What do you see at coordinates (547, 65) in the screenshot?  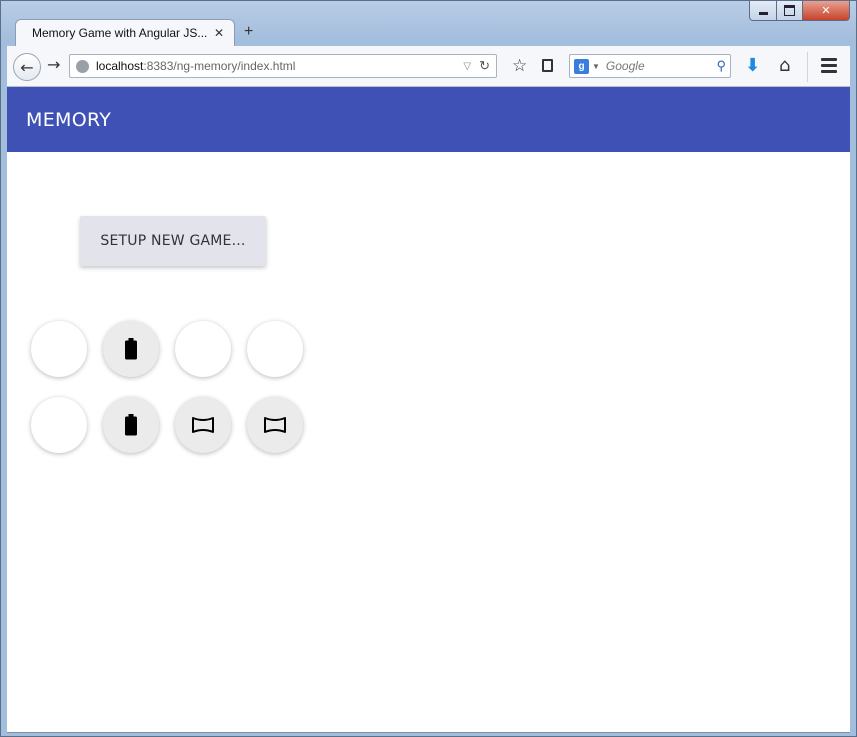 I see `bookmarks-list-icon` at bounding box center [547, 65].